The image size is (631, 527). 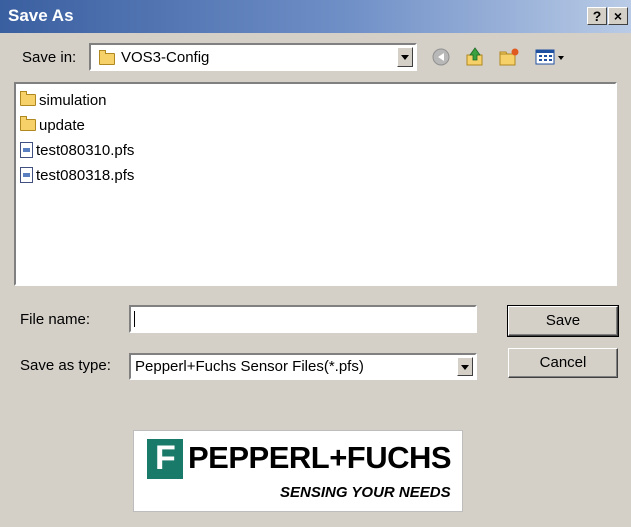 I want to click on view-menu-button, so click(x=552, y=57).